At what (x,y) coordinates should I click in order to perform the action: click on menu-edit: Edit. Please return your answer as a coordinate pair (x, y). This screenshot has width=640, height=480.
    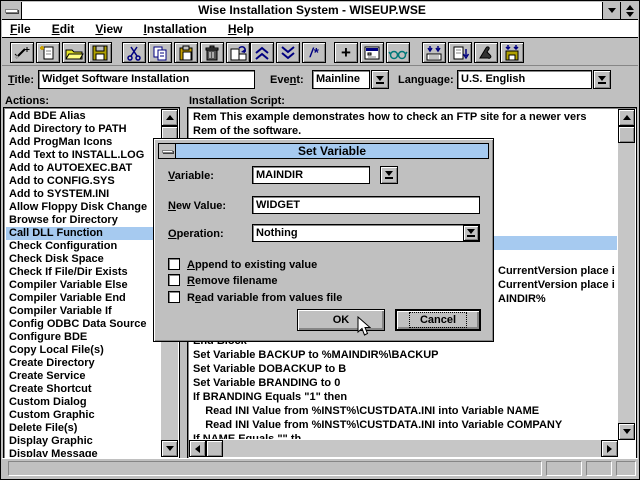
    Looking at the image, I should click on (63, 29).